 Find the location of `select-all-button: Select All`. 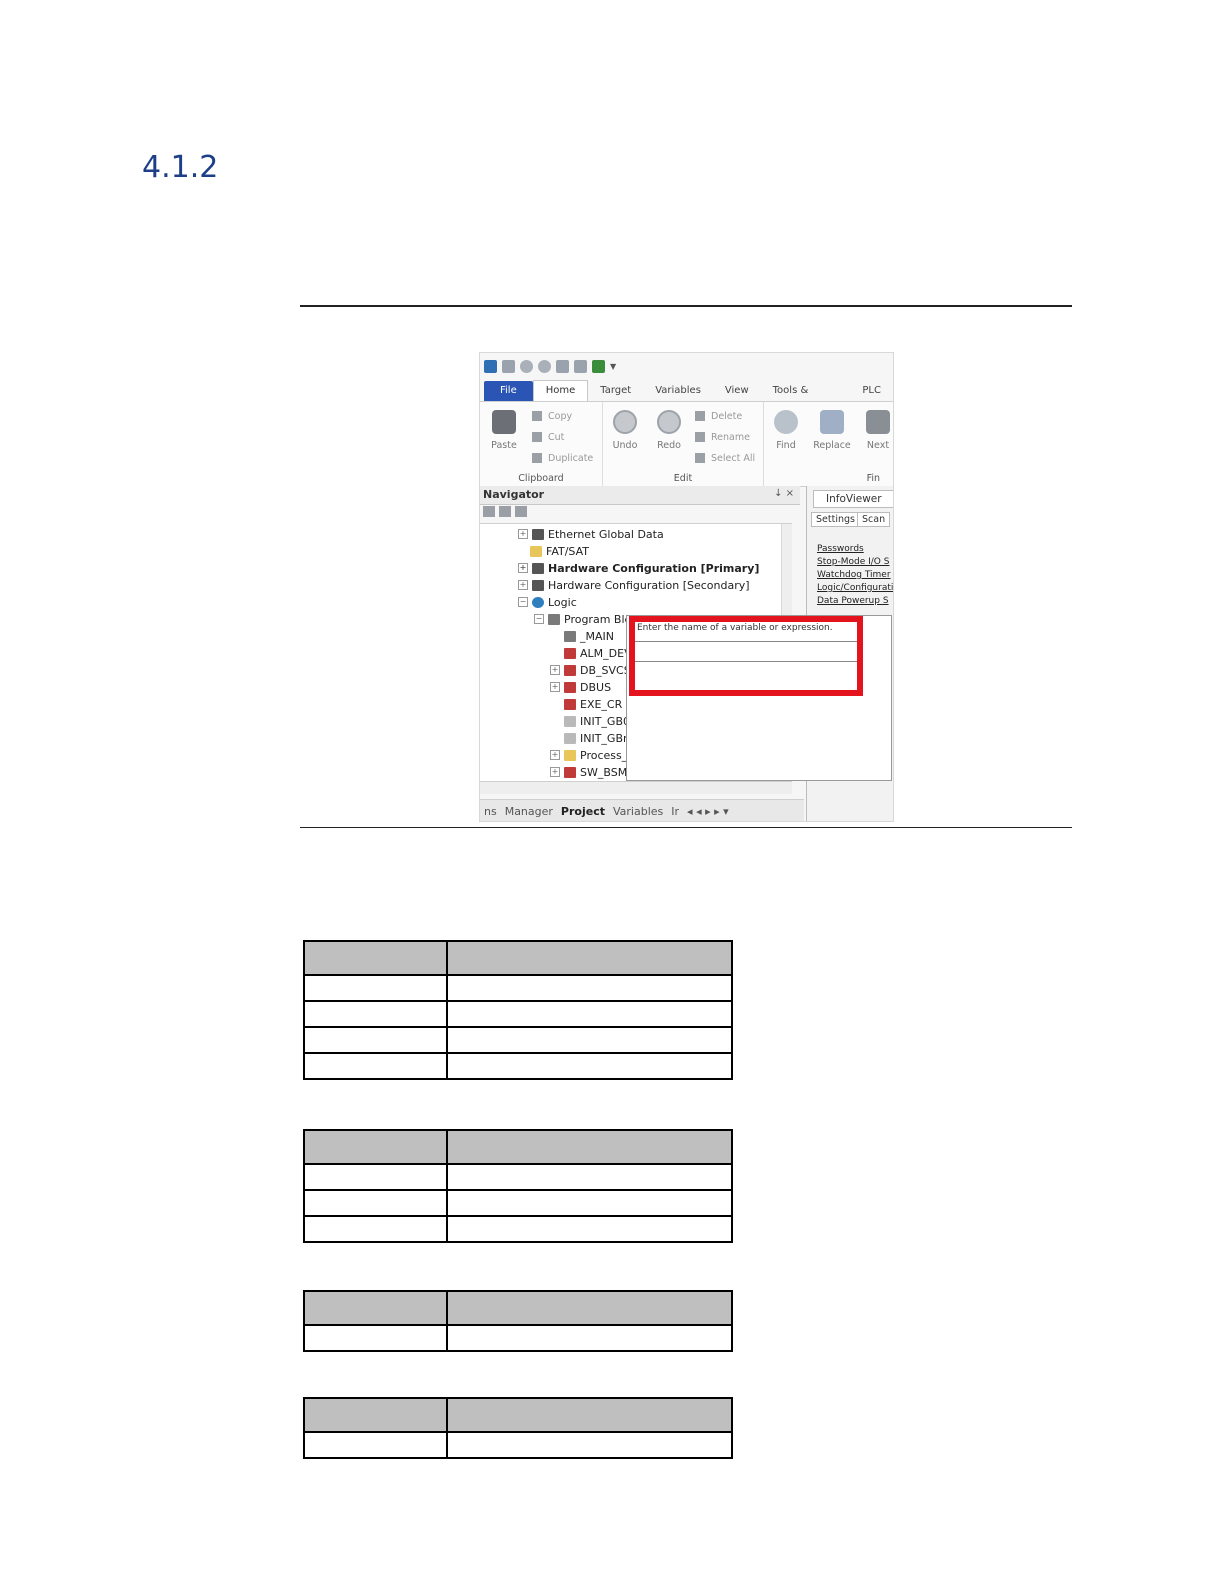

select-all-button: Select All is located at coordinates (725, 458).